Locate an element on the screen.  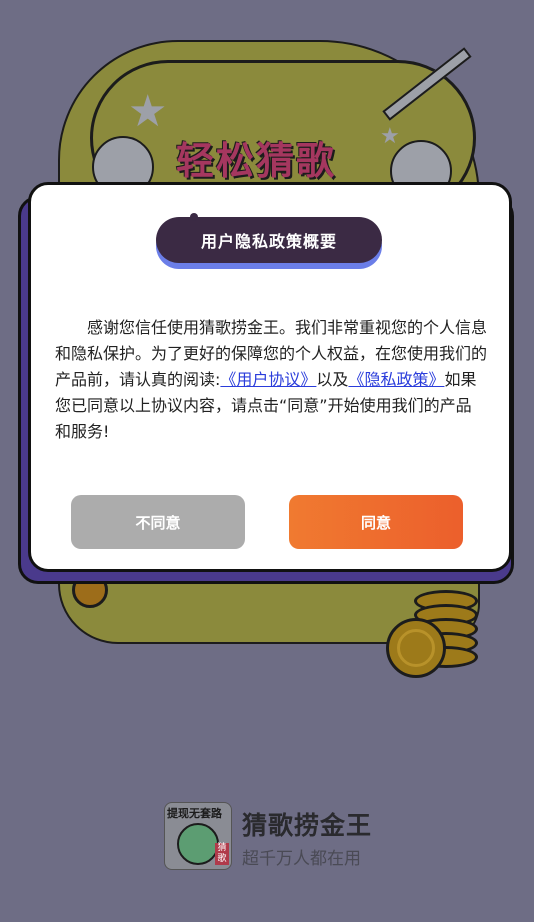
app-logo: 提现无套路 猜歌 is located at coordinates (198, 836).